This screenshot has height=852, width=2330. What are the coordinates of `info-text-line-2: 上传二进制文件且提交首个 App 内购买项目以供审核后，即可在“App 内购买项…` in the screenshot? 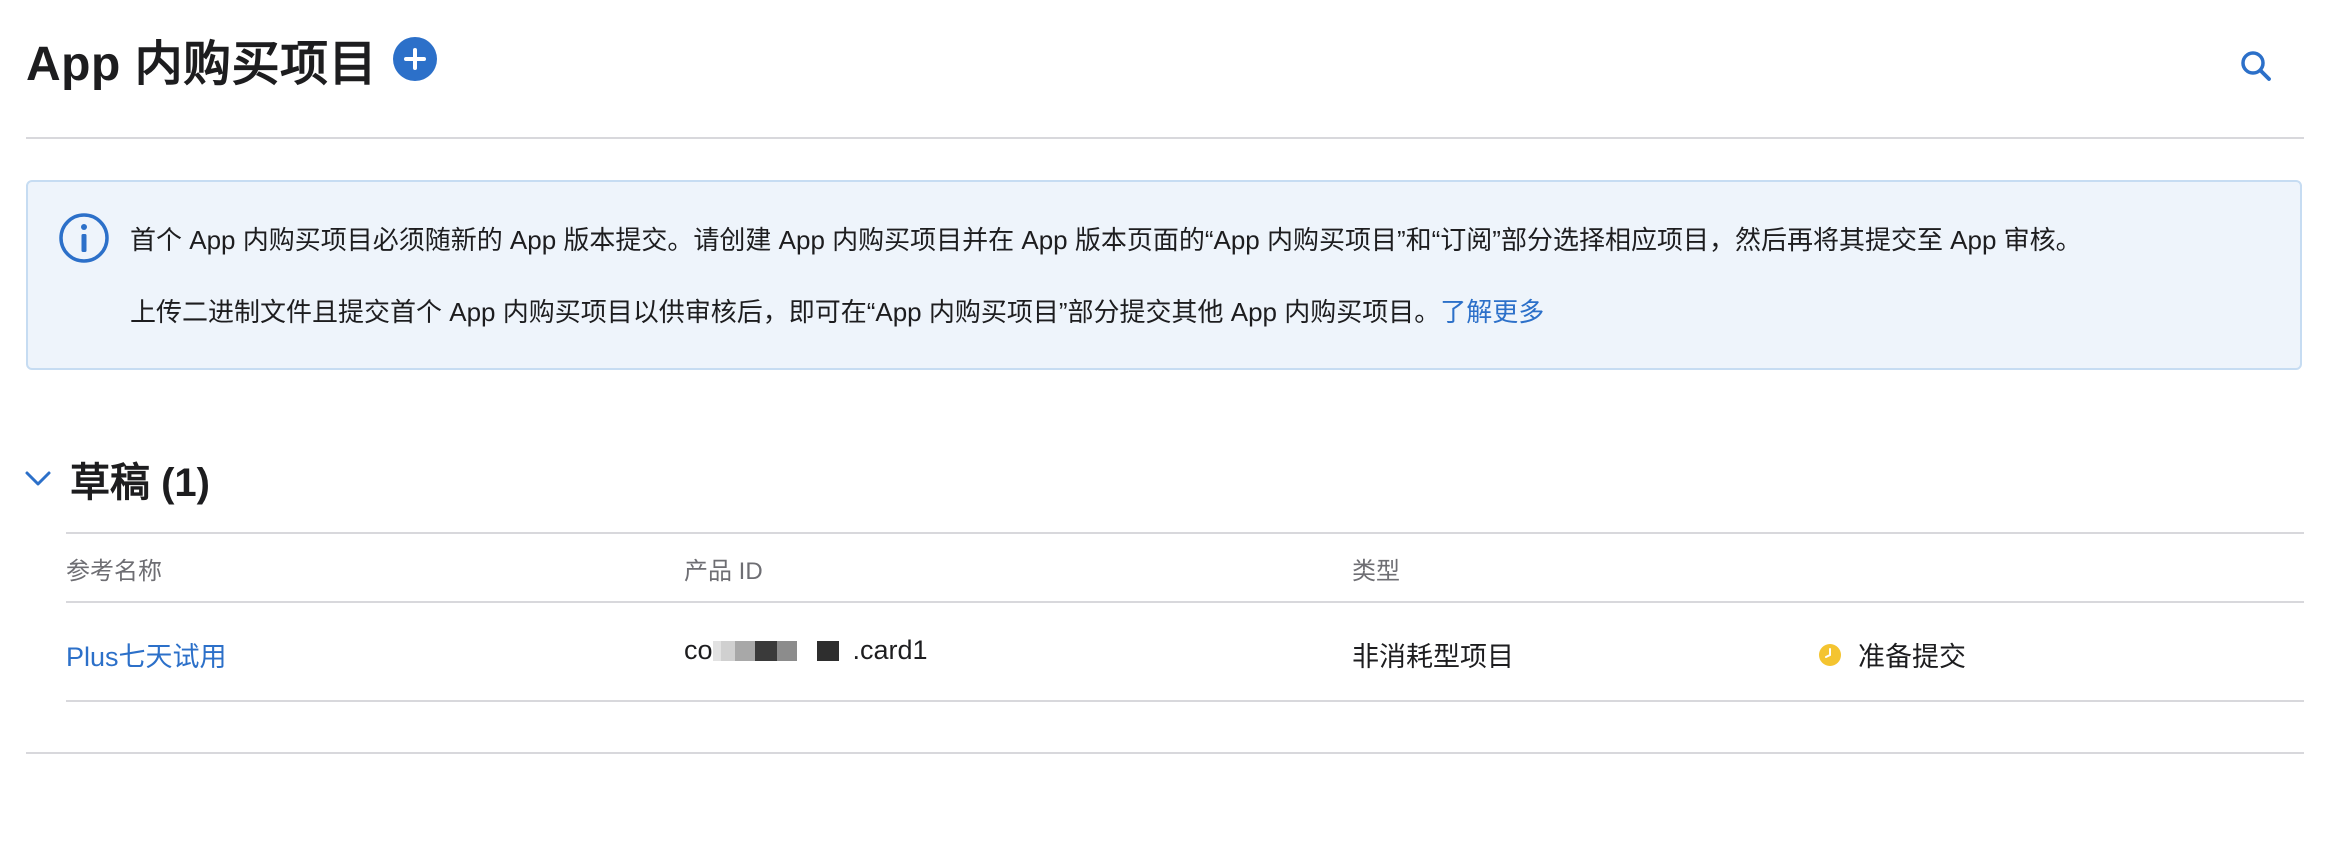 It's located at (837, 310).